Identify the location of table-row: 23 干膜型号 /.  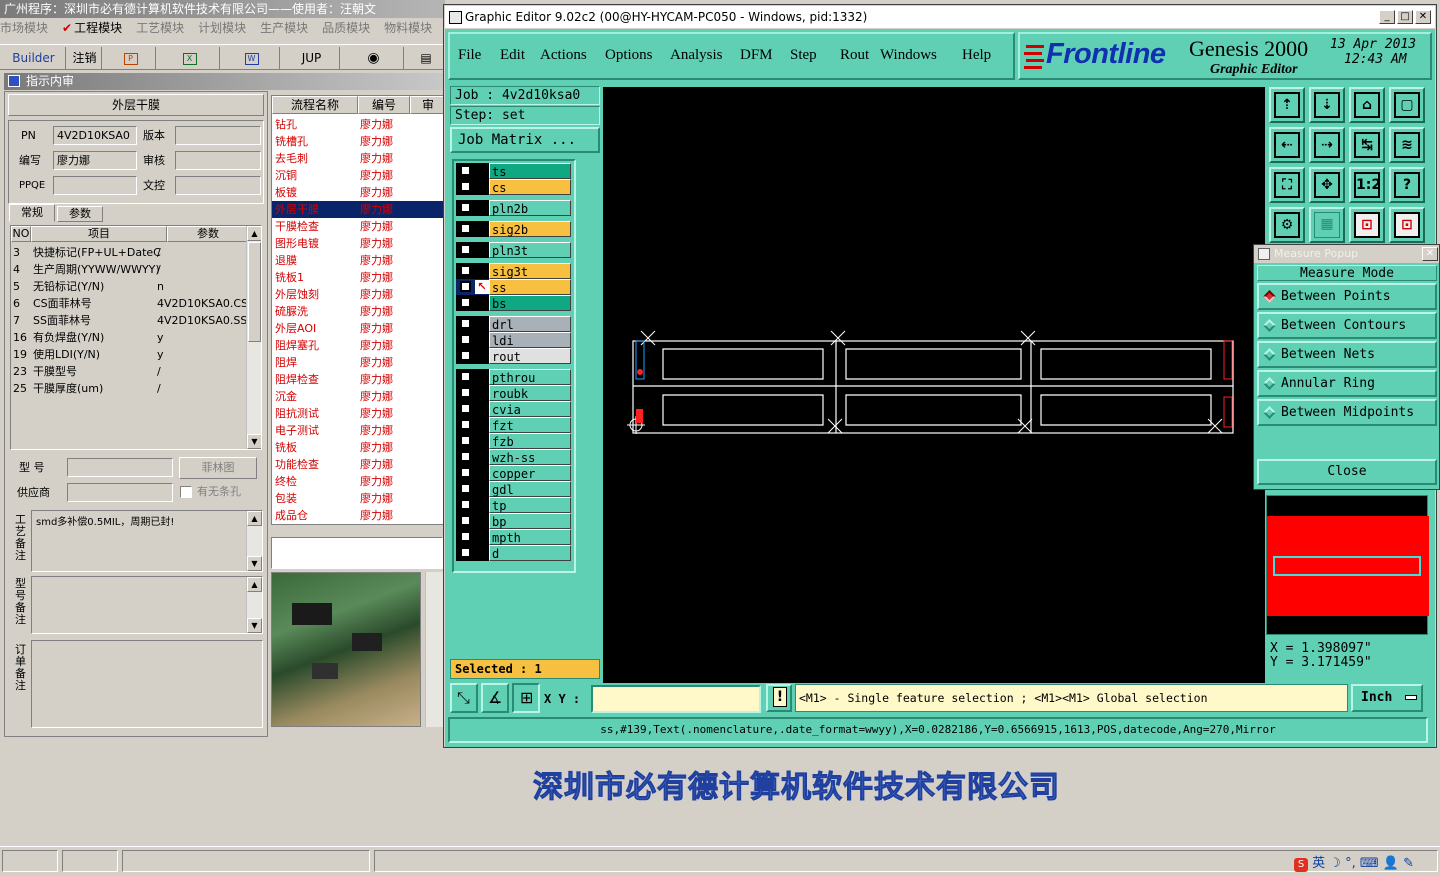
(129, 371).